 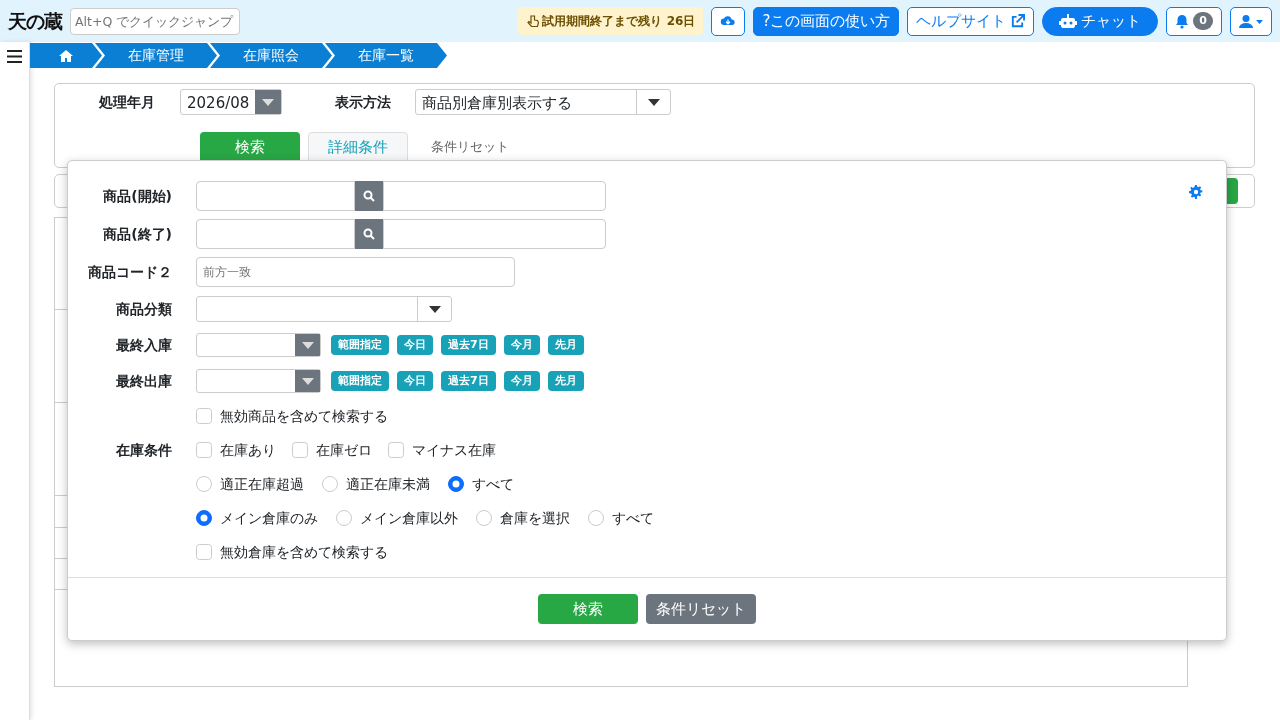 What do you see at coordinates (262, 484) in the screenshot?
I see `option-label: 適正在庫超過` at bounding box center [262, 484].